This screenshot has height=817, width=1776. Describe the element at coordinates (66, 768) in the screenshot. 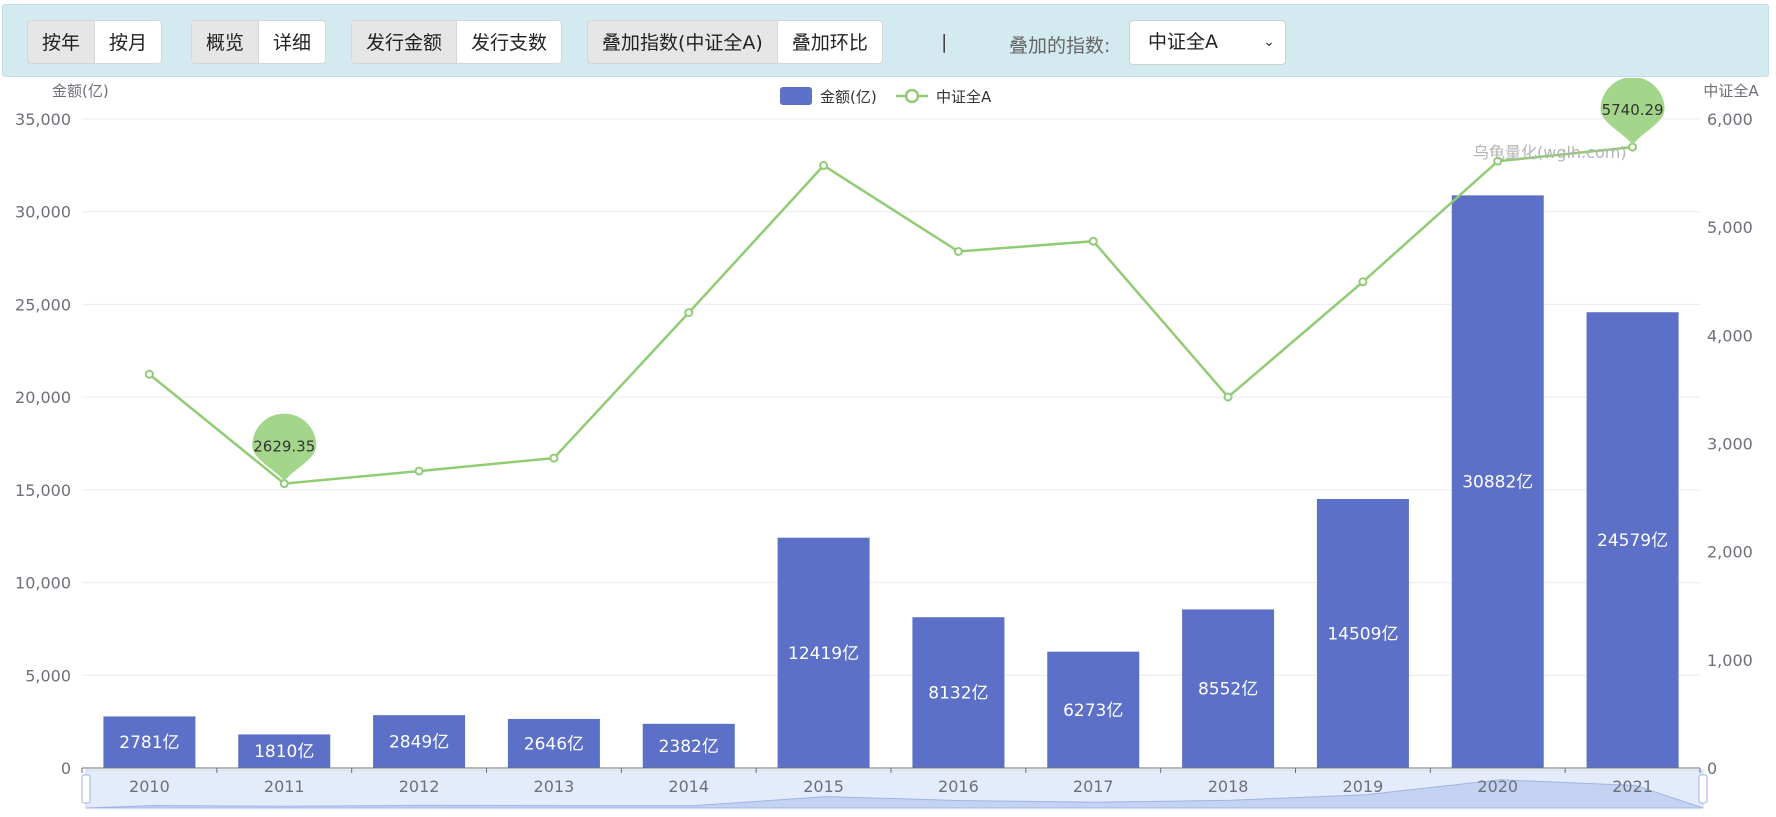

I see `y-tick-label: 0` at that location.